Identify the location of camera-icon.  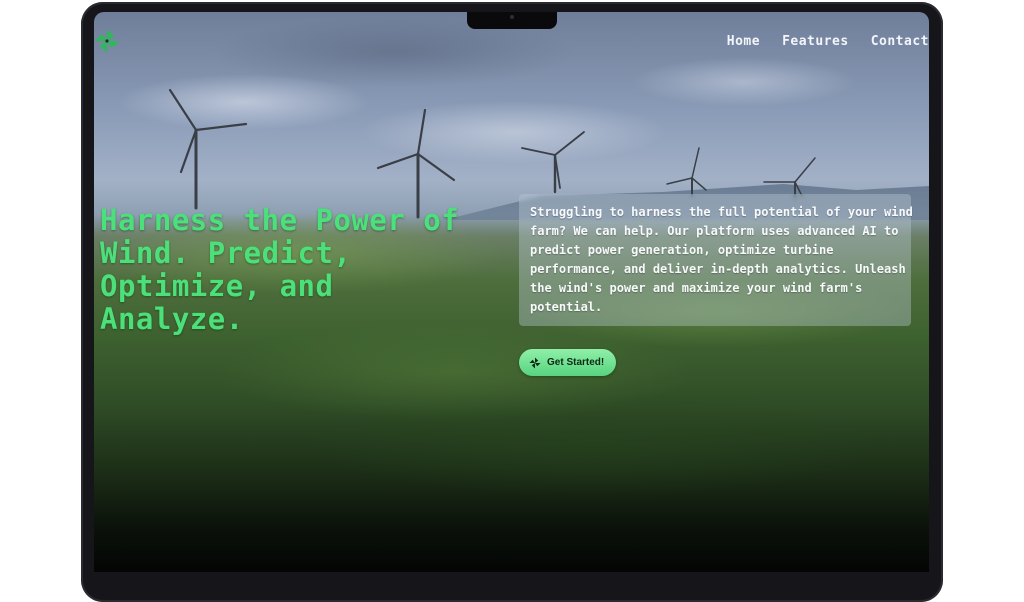
(512, 17).